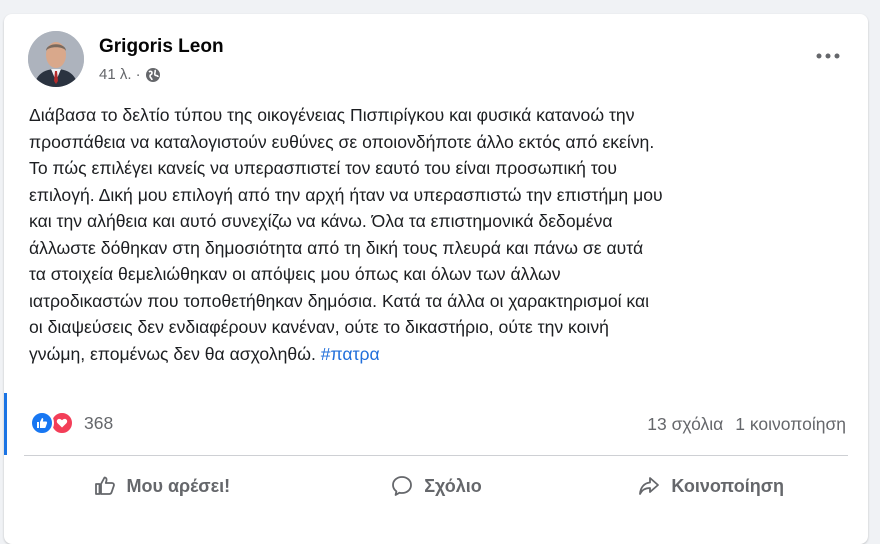  Describe the element at coordinates (649, 486) in the screenshot. I see `share-icon` at that location.